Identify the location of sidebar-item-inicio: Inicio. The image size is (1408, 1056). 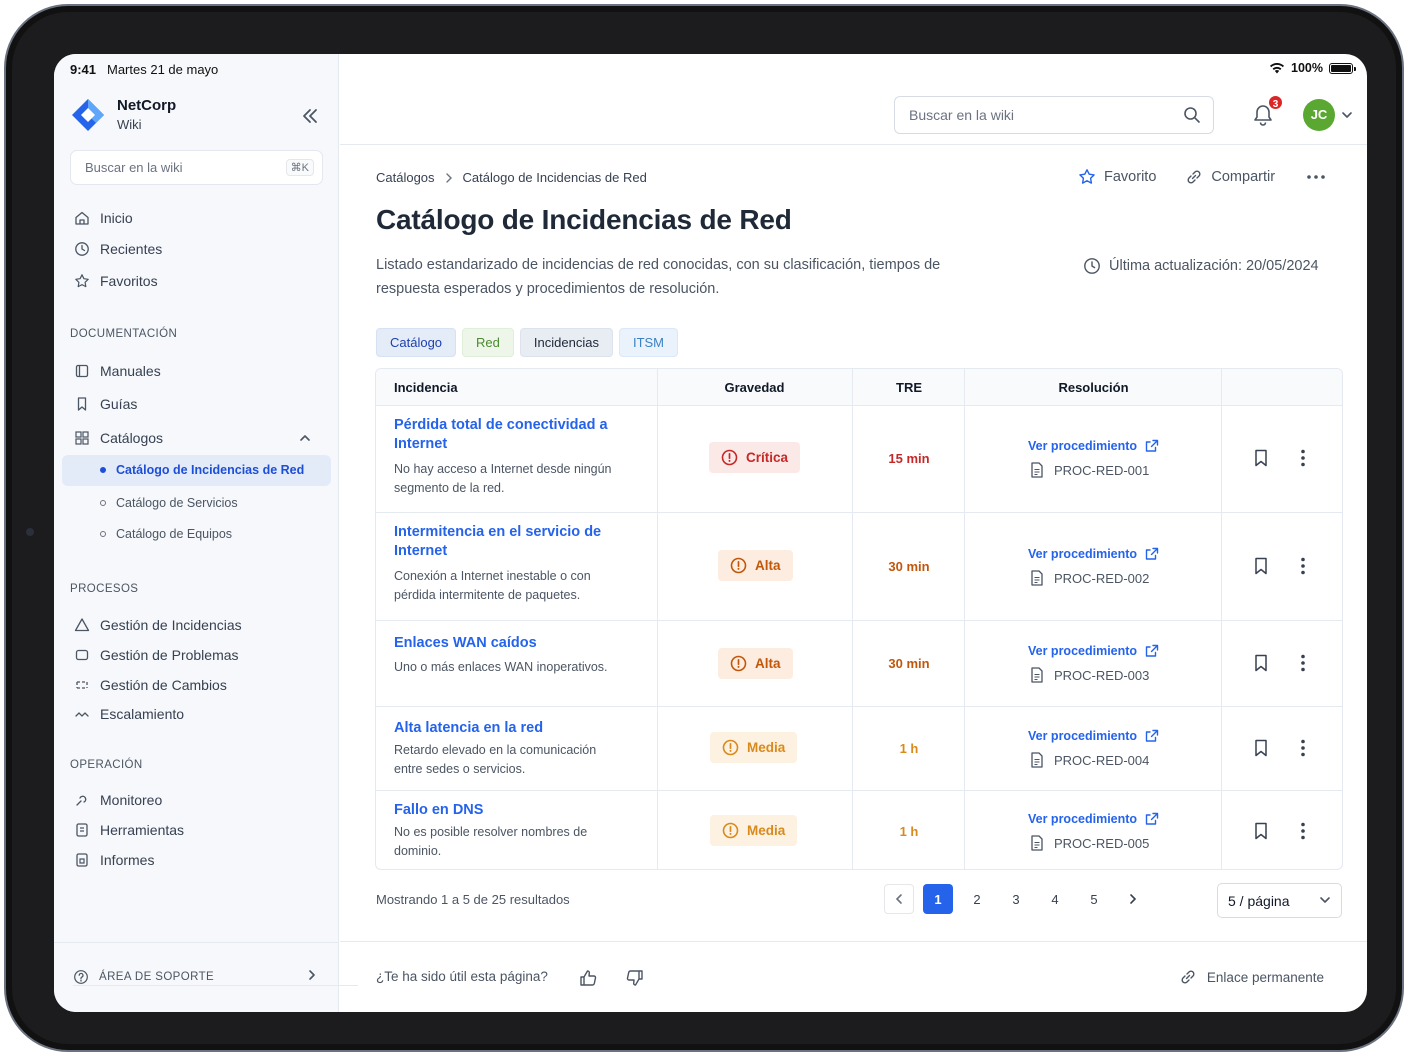
(103, 217).